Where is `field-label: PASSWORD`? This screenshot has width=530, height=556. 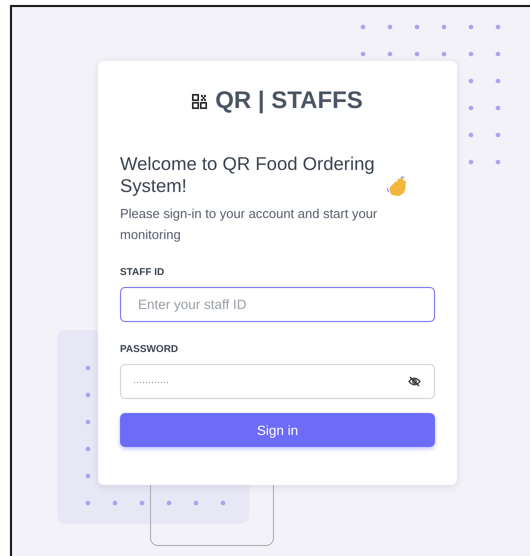
field-label: PASSWORD is located at coordinates (150, 349).